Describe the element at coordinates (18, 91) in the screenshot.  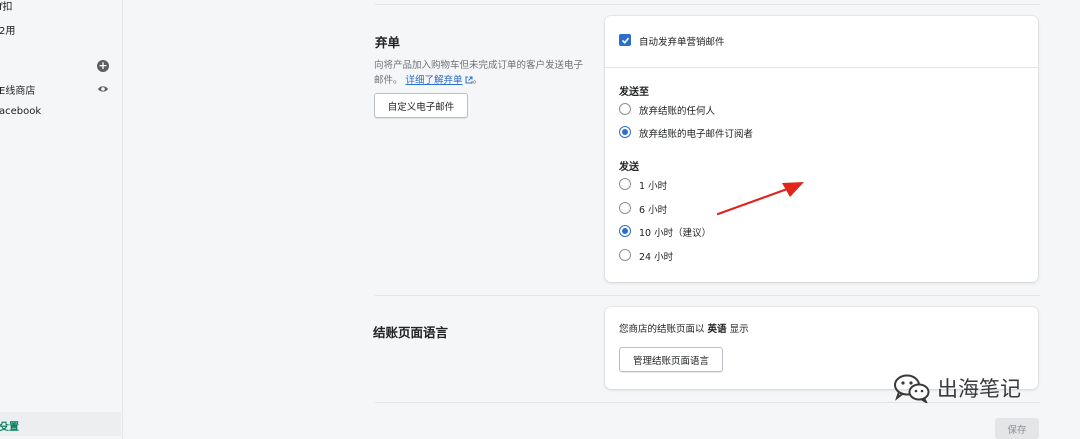
I see `sidebar-item-label: E线商店` at that location.